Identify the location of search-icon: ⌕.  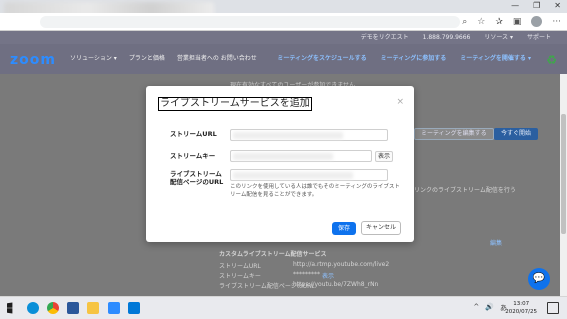
(464, 22).